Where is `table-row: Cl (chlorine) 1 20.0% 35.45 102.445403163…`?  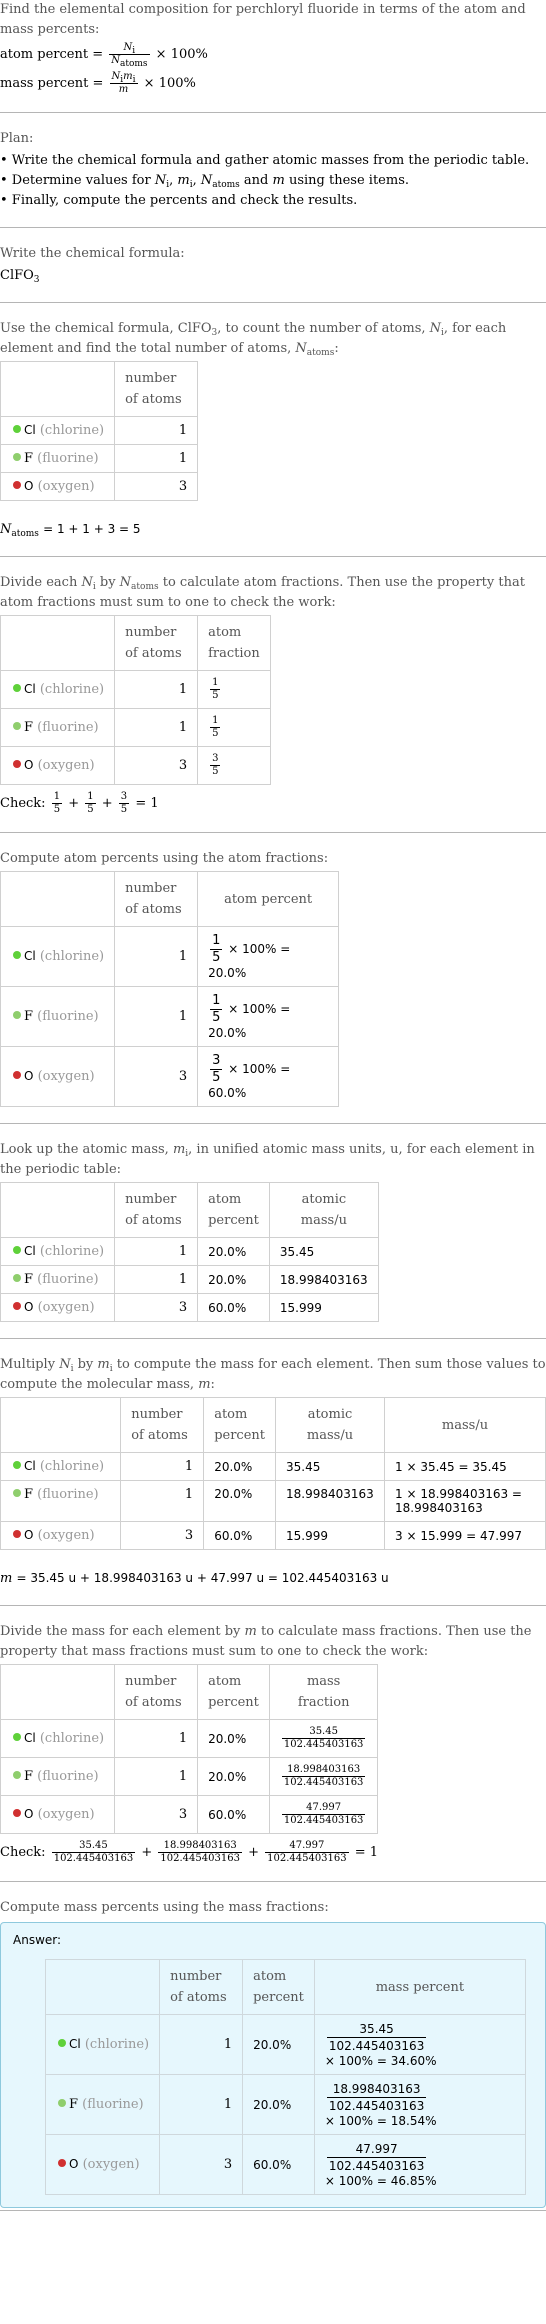
table-row: Cl (chlorine) 1 20.0% 35.45 102.445403163… is located at coordinates (285, 2044).